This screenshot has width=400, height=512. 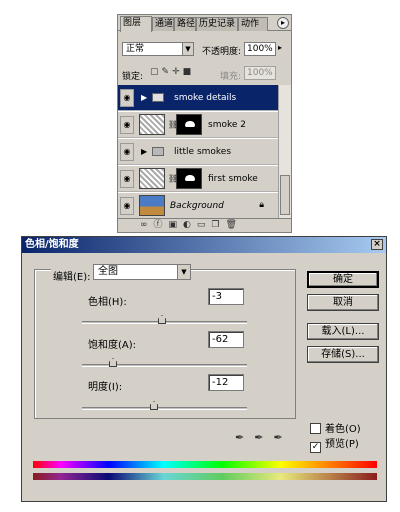 What do you see at coordinates (343, 429) in the screenshot?
I see `colorize-label: 着色(O)` at bounding box center [343, 429].